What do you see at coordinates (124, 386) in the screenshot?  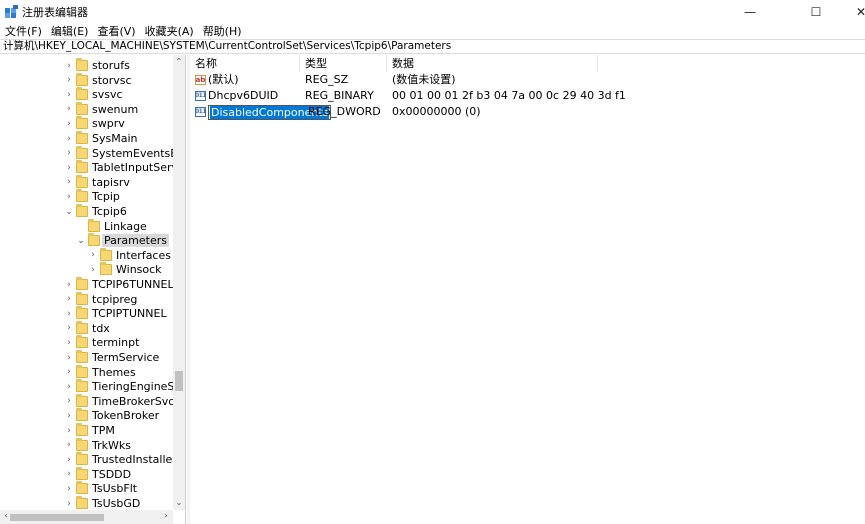 I see `tree-node: › TieringEngineService` at bounding box center [124, 386].